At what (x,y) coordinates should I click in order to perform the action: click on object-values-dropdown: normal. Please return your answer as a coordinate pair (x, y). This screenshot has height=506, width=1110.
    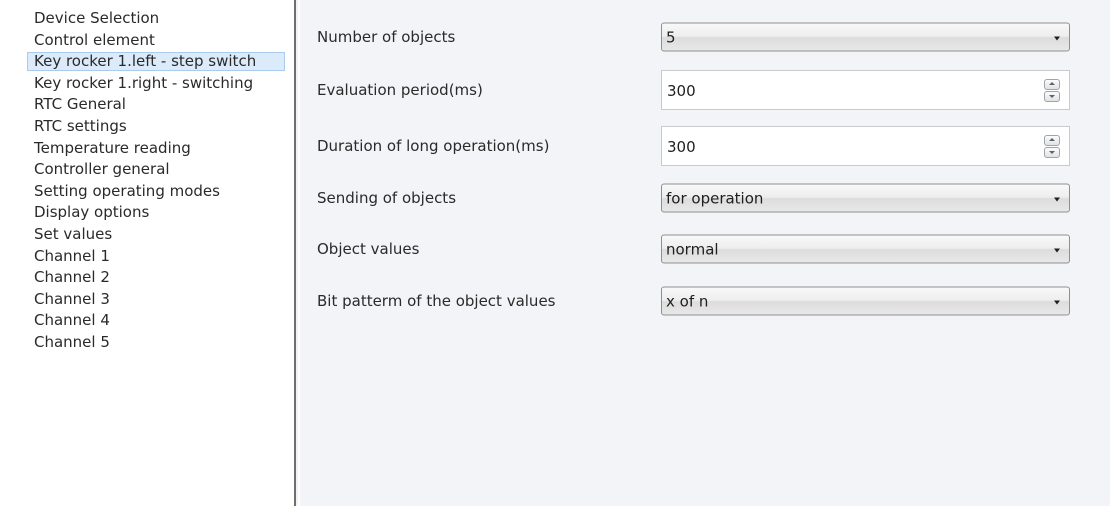
    Looking at the image, I should click on (865, 249).